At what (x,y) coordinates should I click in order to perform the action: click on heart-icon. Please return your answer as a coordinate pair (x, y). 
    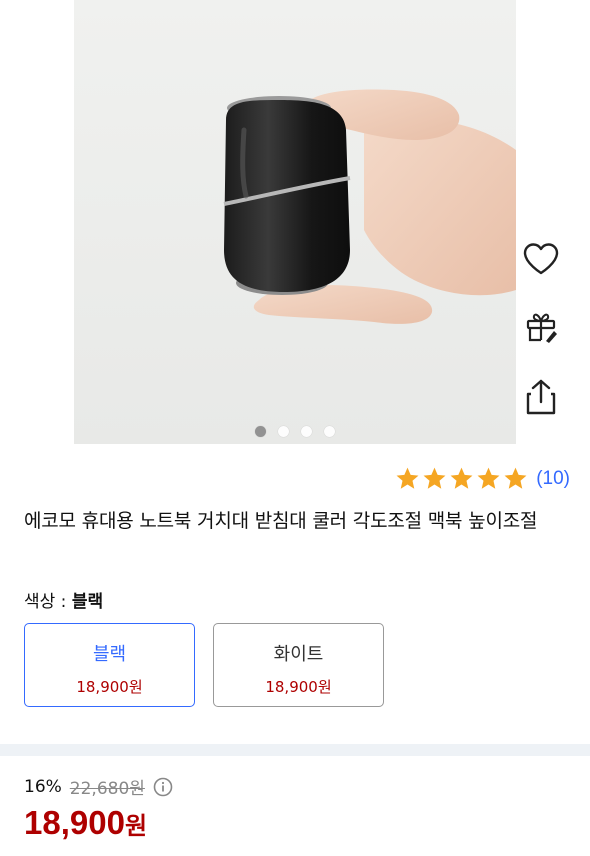
    Looking at the image, I should click on (541, 259).